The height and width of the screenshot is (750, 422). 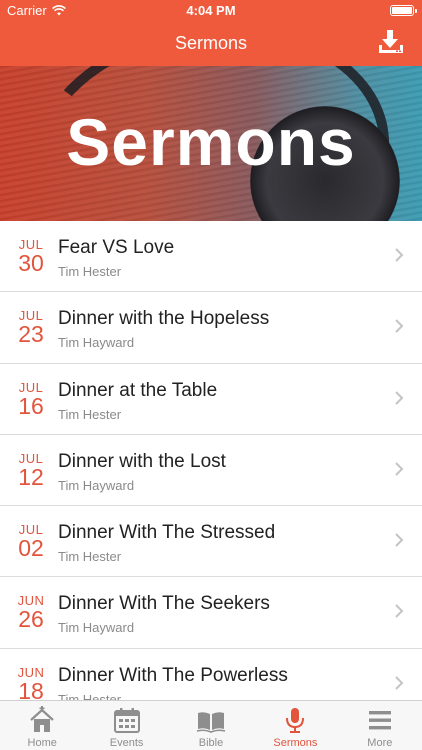 I want to click on home-icon, so click(x=42, y=719).